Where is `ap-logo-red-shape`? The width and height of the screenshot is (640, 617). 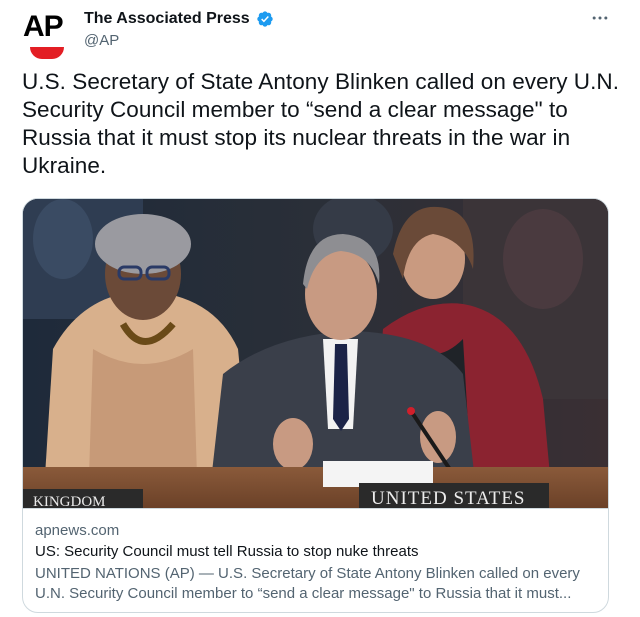
ap-logo-red-shape is located at coordinates (47, 53).